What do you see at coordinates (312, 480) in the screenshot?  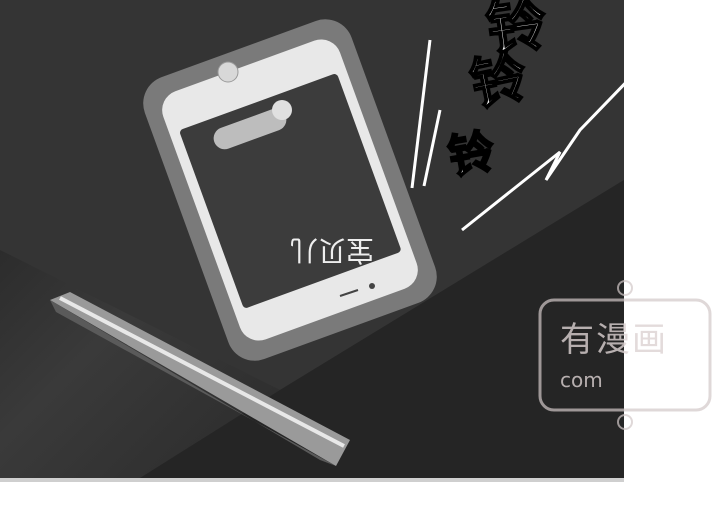 I see `panel-border` at bounding box center [312, 480].